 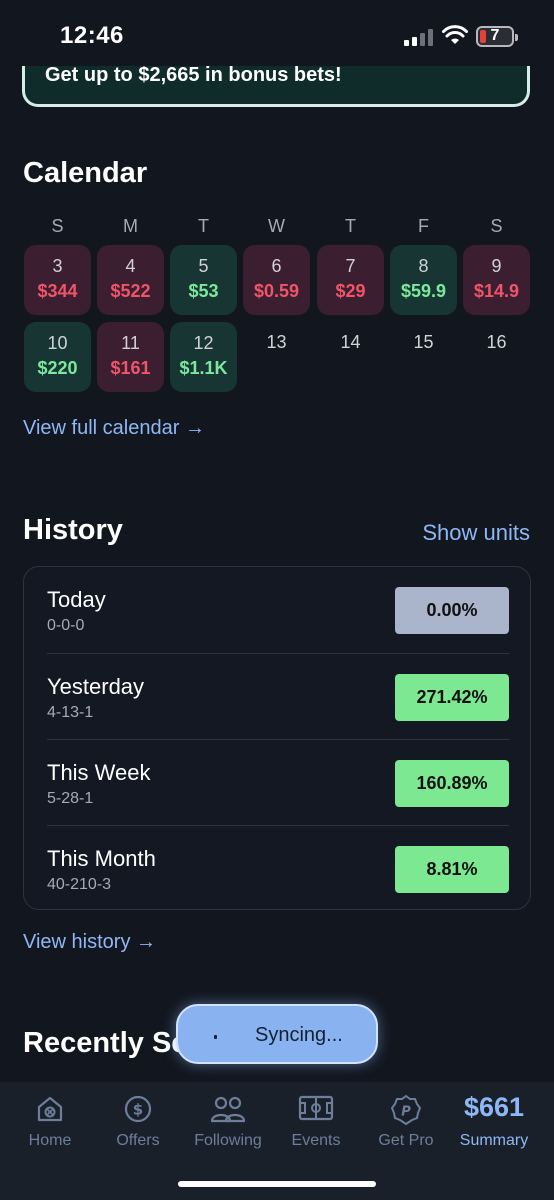 I want to click on calendar-day: 11 $161, so click(x=130, y=357).